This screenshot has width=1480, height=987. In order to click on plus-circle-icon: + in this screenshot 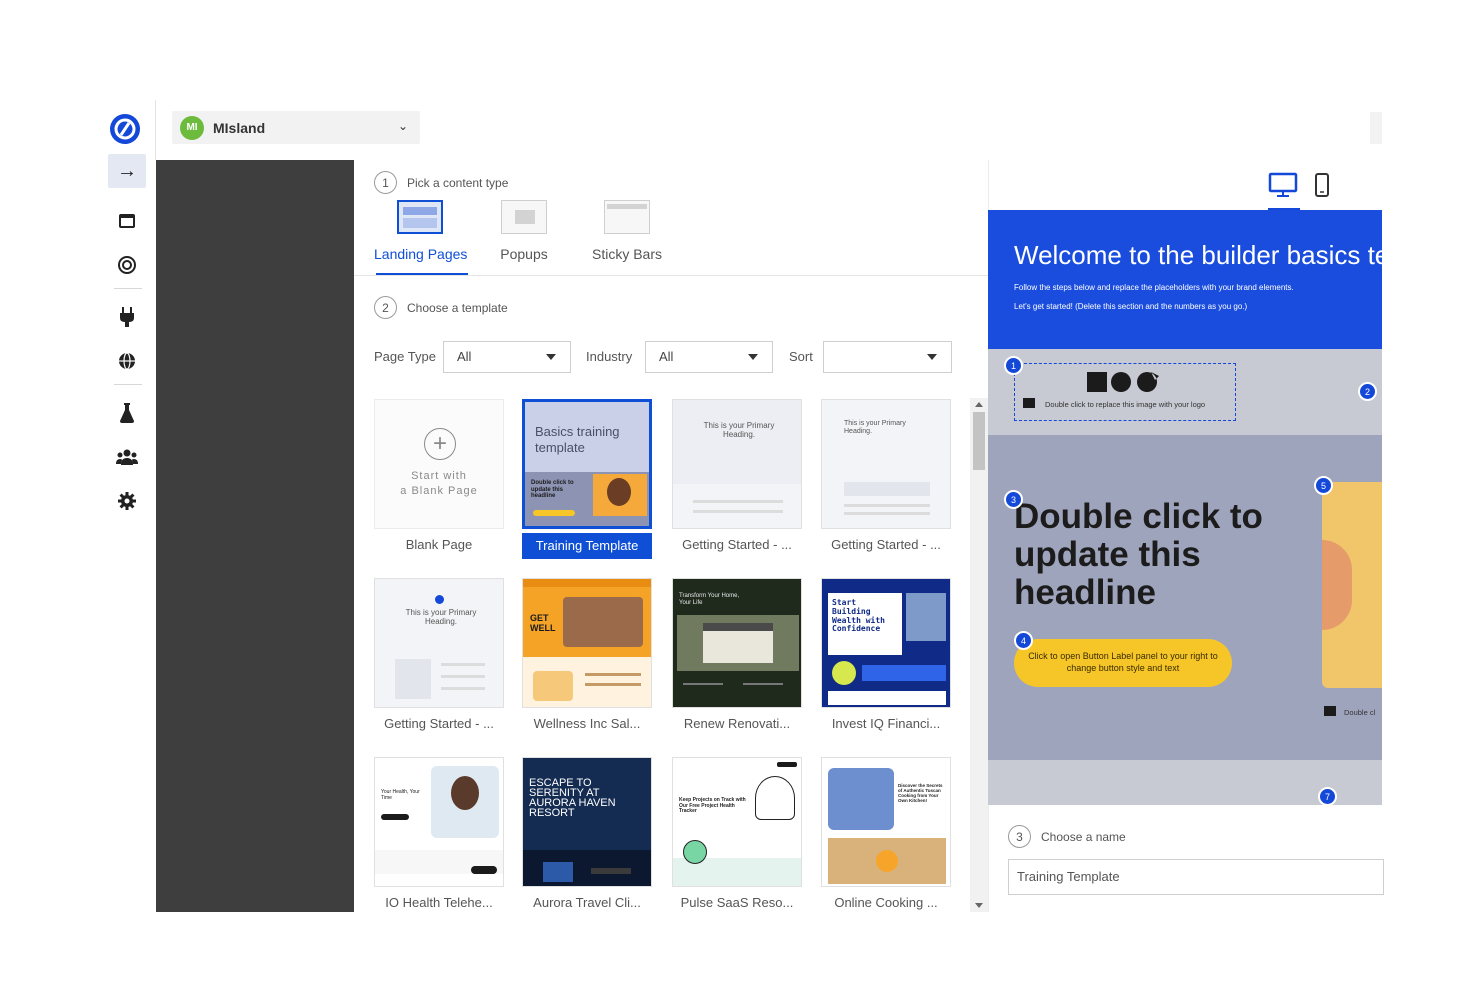, I will do `click(440, 444)`.